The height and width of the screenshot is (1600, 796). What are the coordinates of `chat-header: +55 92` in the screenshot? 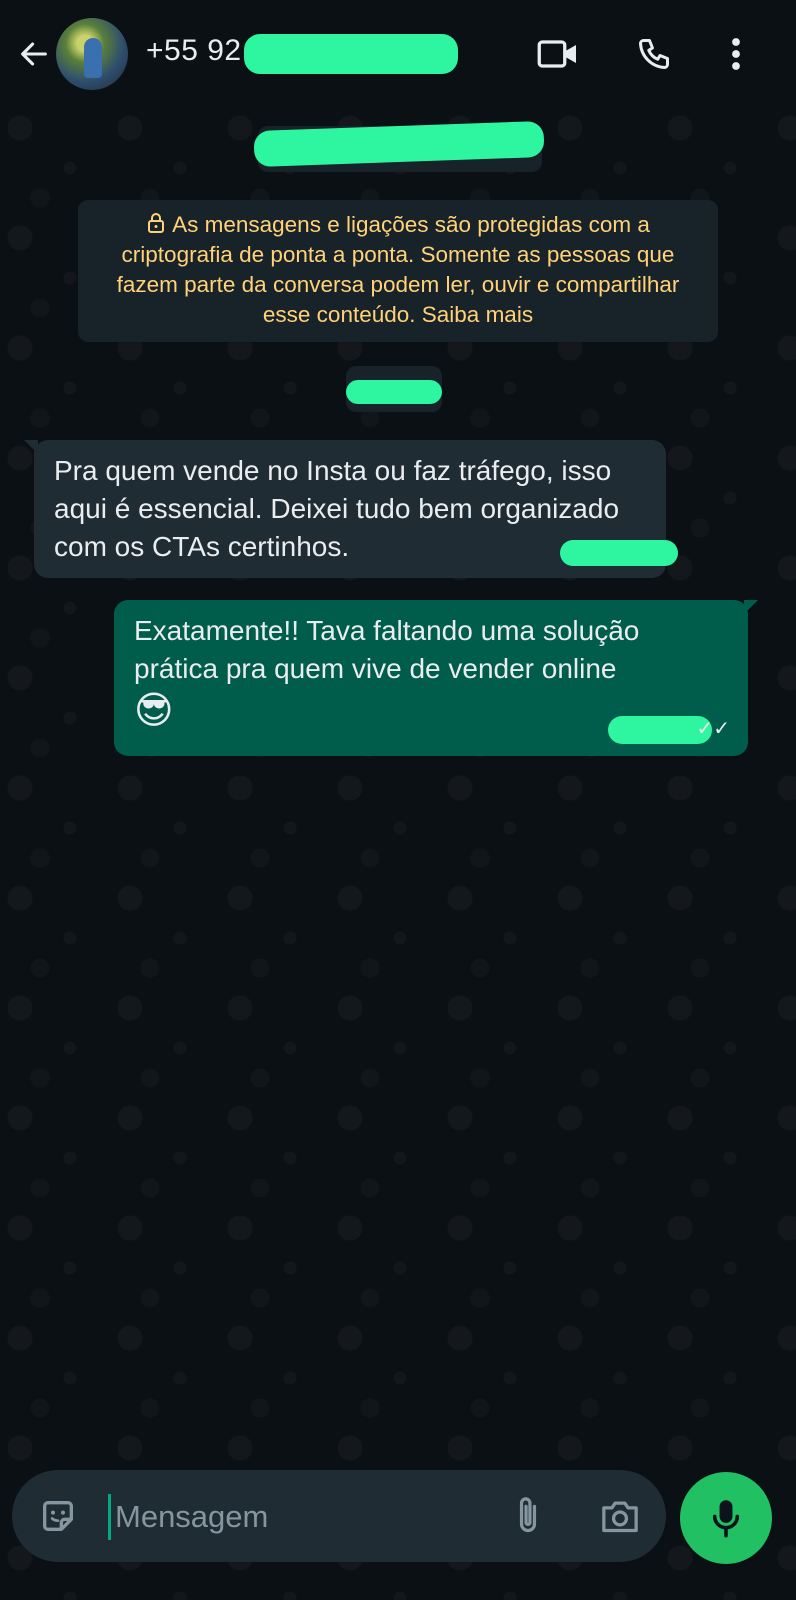 It's located at (398, 54).